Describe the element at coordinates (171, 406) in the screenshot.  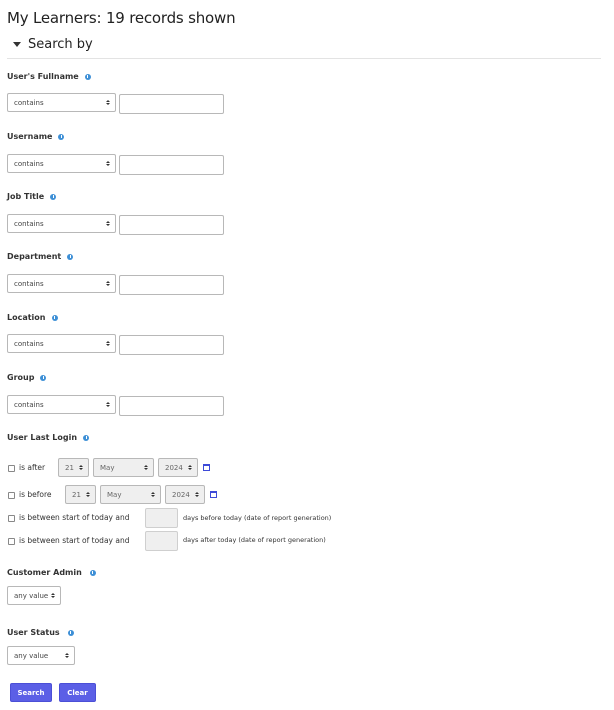
I see `group-input` at that location.